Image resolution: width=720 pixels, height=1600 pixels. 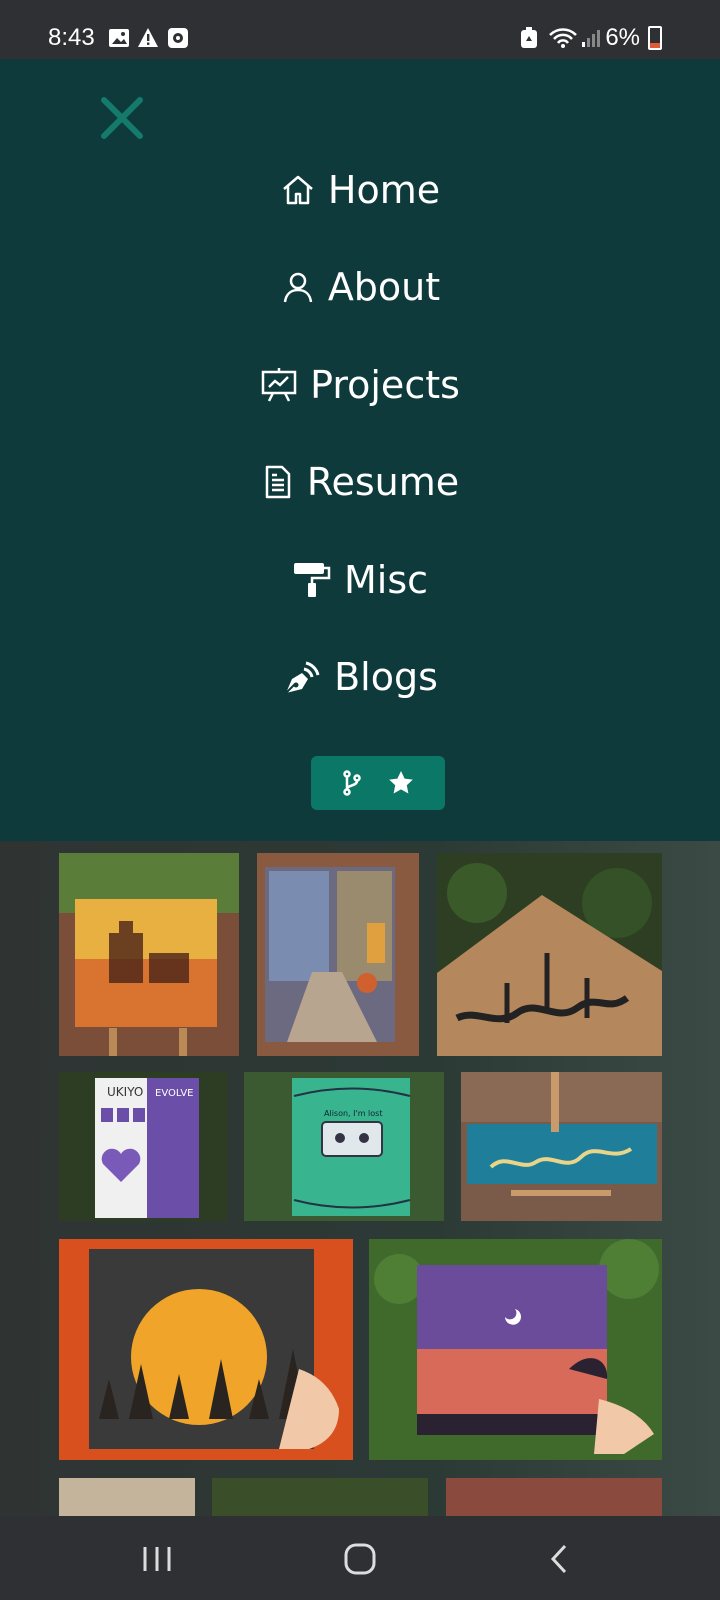 I want to click on app-notification-icon, so click(x=178, y=38).